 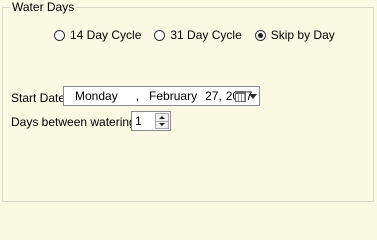 I want to click on radio-14-day-cycle: 14 Day Cycle, so click(x=97, y=35).